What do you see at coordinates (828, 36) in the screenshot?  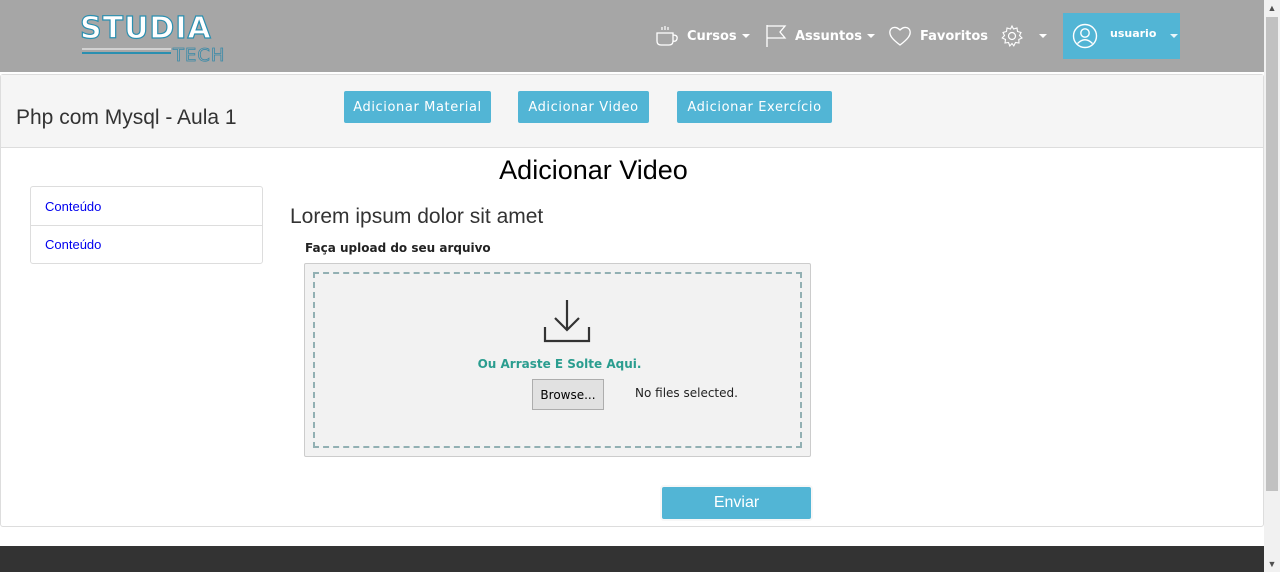 I see `nav-assuntos-label: Assuntos` at bounding box center [828, 36].